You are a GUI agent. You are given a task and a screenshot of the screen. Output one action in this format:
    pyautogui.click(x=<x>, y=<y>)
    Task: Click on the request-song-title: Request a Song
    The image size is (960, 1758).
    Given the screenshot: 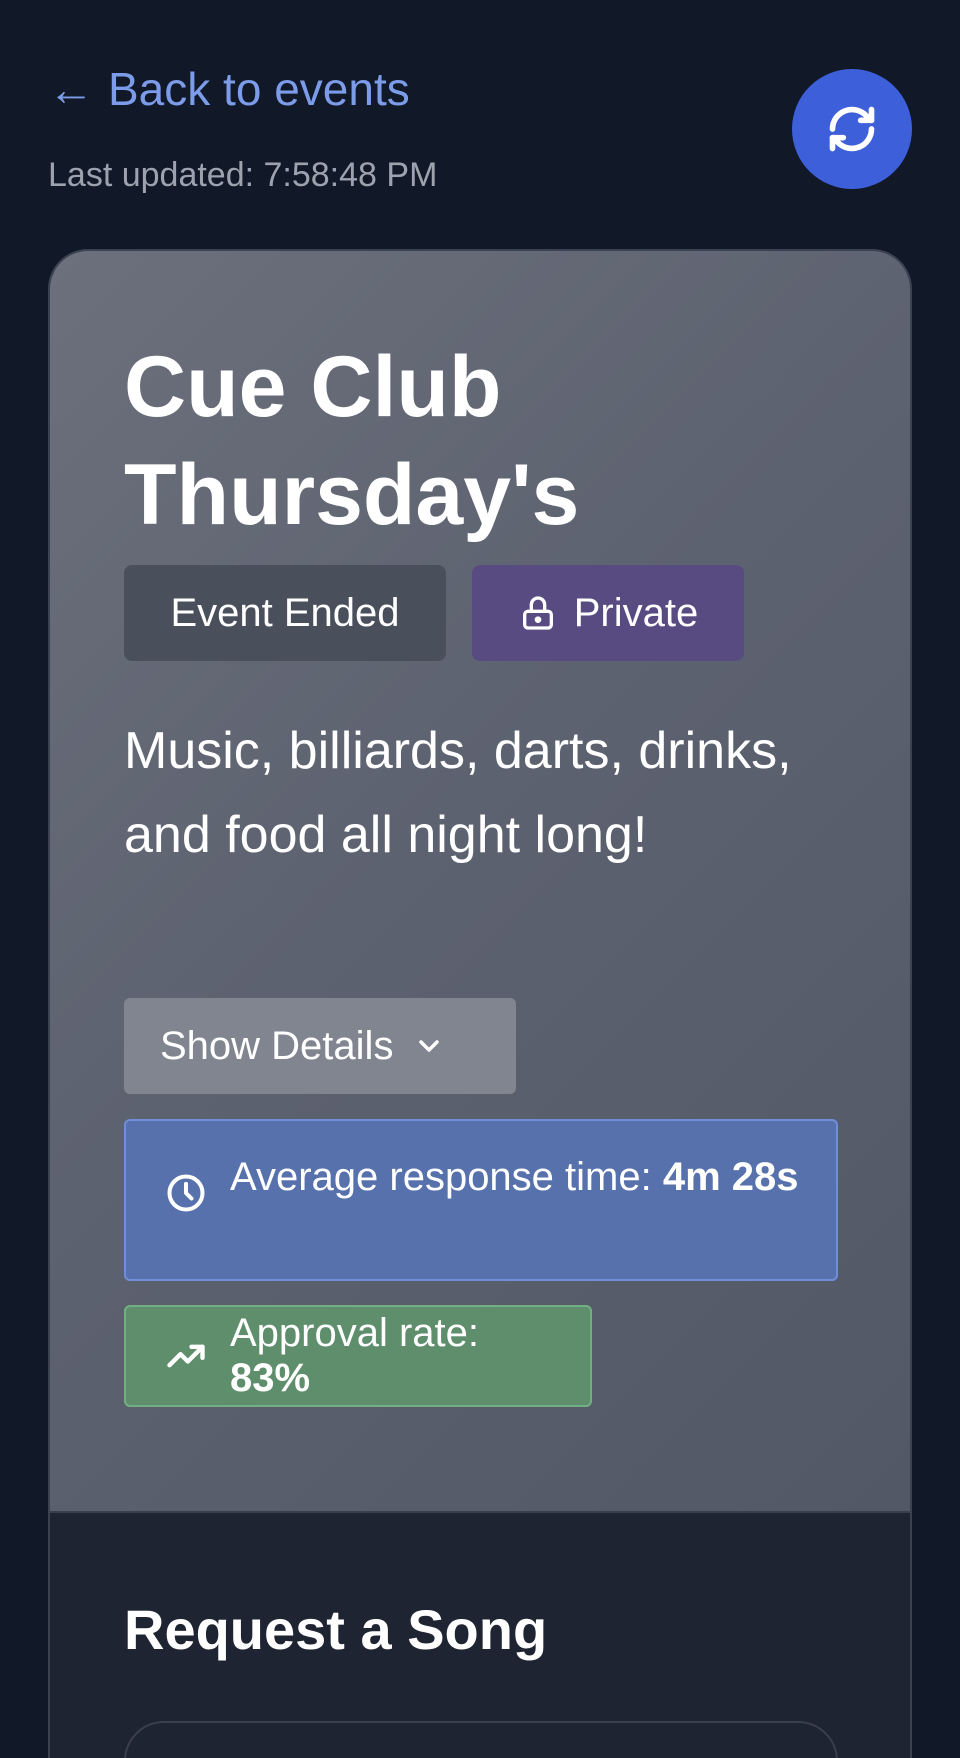 What is the action you would take?
    pyautogui.click(x=336, y=1629)
    